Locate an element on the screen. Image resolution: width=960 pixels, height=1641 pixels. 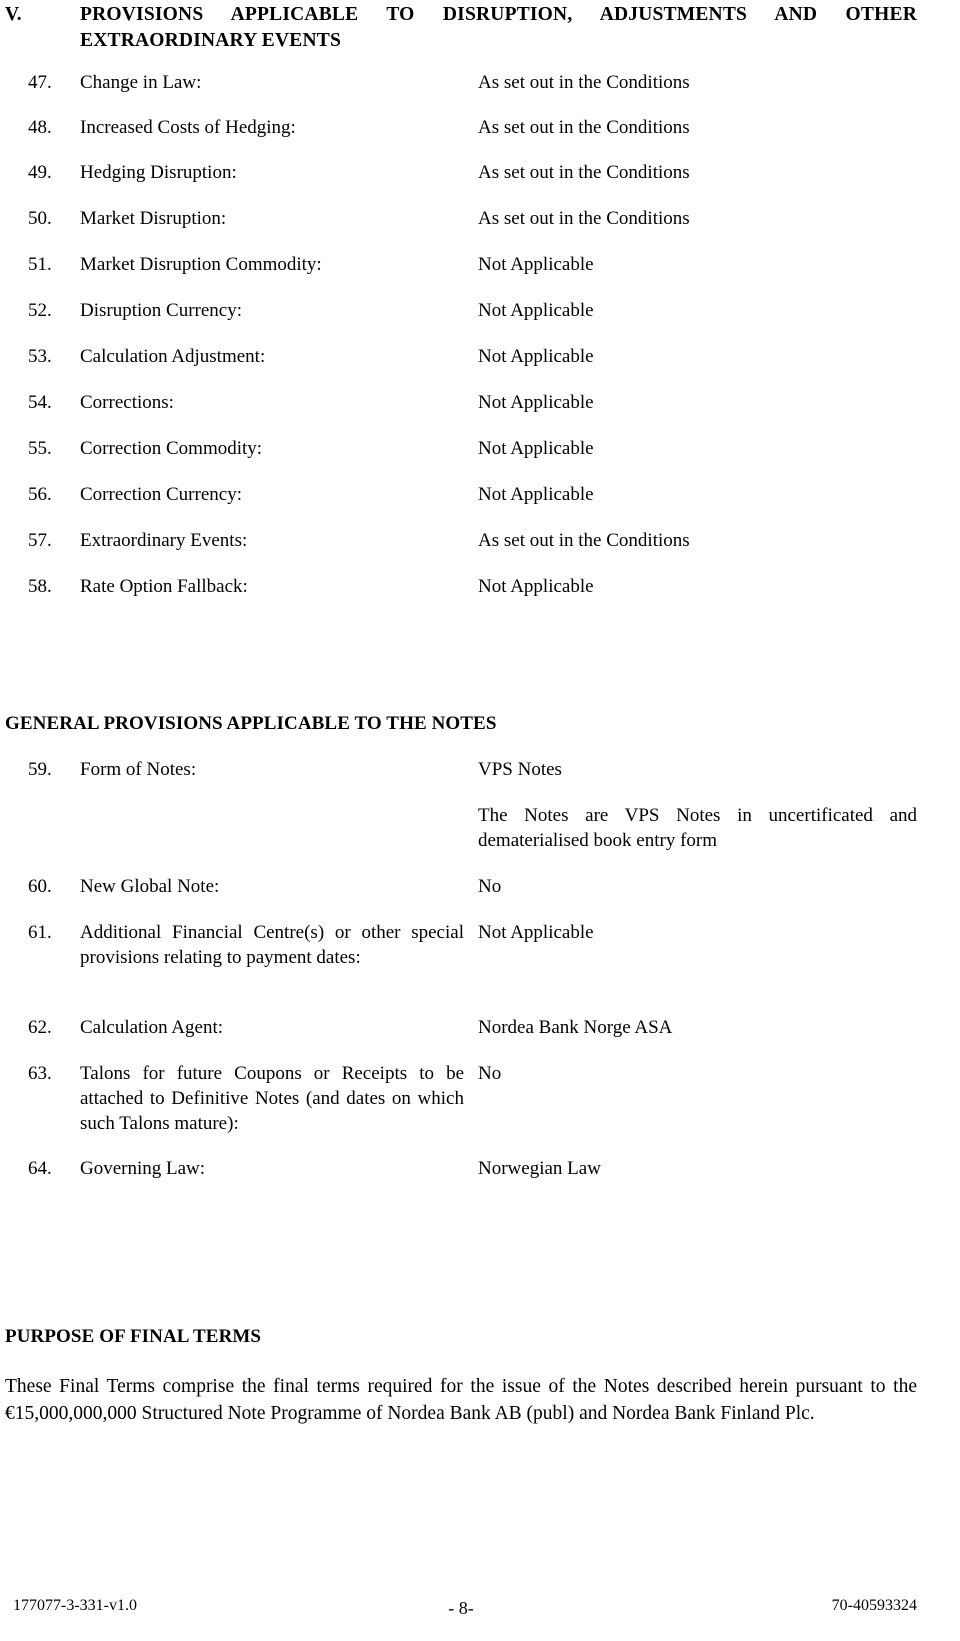
provision-value: Nordea Bank Norge ASA is located at coordinates (575, 1027).